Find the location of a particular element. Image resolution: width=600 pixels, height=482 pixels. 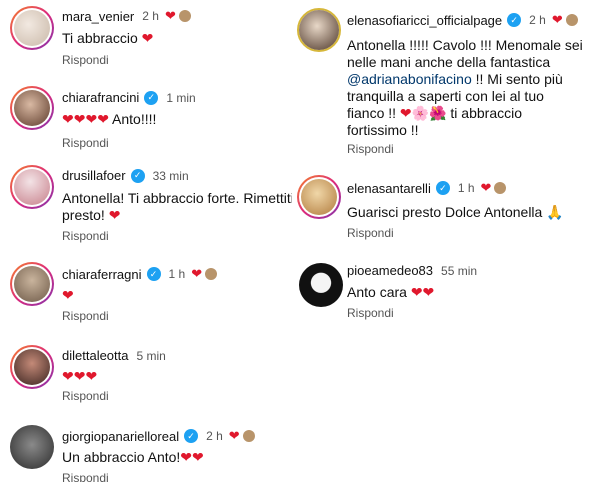

username: dilettaleotta is located at coordinates (95, 355).